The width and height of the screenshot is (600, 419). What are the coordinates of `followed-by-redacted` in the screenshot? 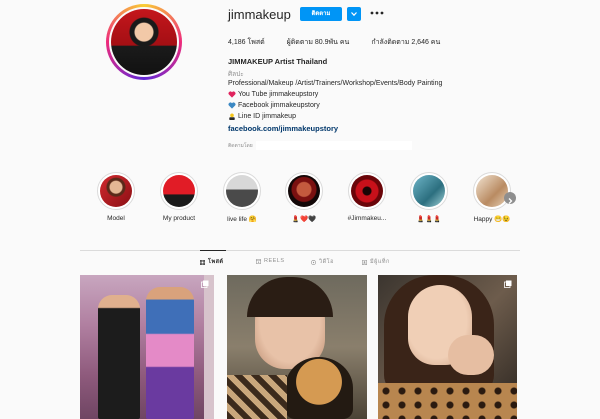 It's located at (334, 145).